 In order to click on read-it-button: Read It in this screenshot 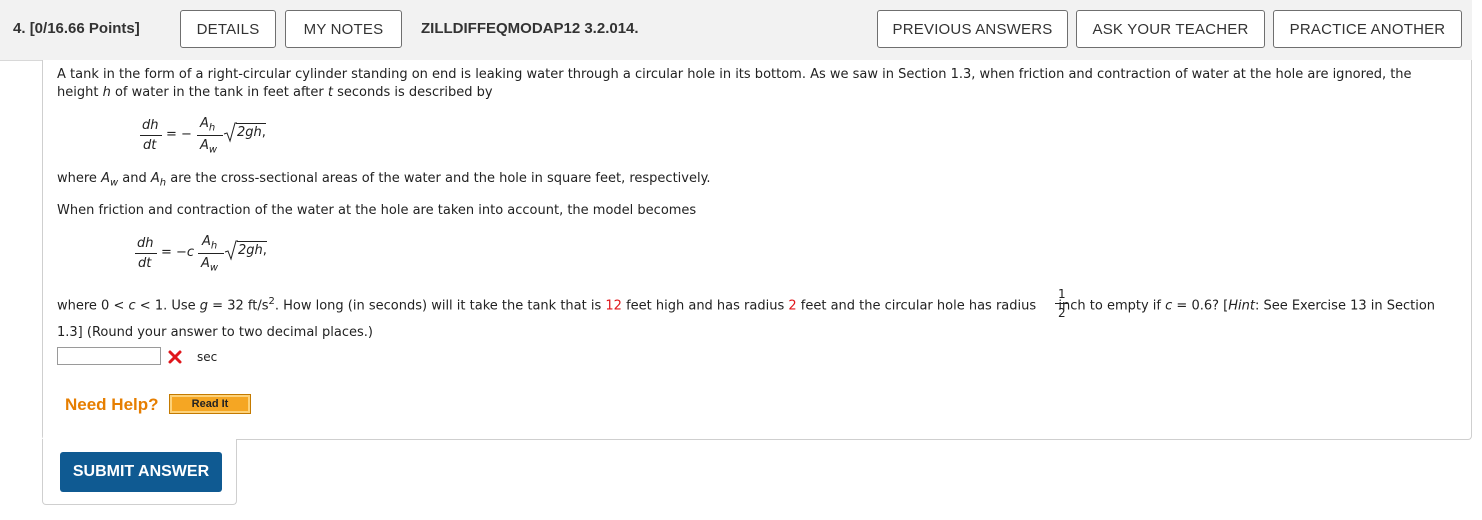, I will do `click(210, 404)`.